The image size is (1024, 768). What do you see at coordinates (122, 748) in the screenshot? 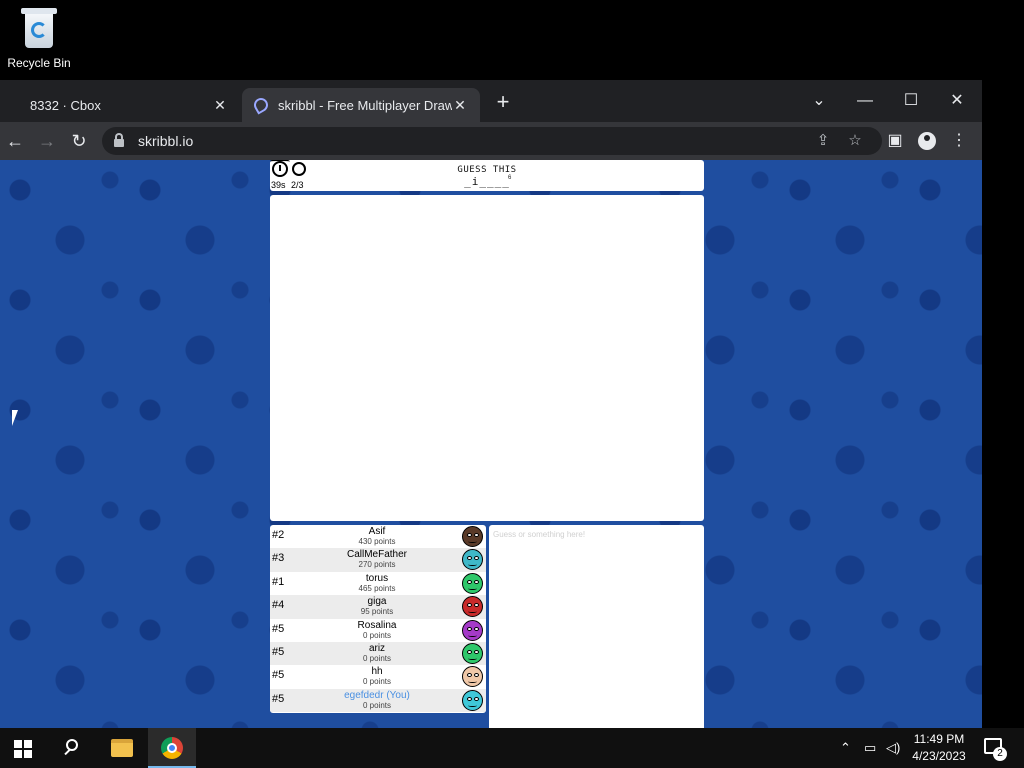
I see `file-explorer-icon` at bounding box center [122, 748].